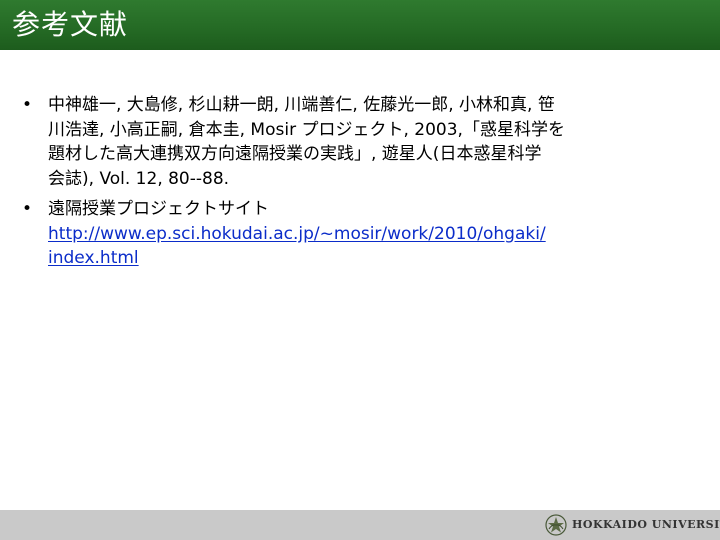 This screenshot has width=720, height=540. Describe the element at coordinates (556, 525) in the screenshot. I see `university-emblem-icon` at that location.